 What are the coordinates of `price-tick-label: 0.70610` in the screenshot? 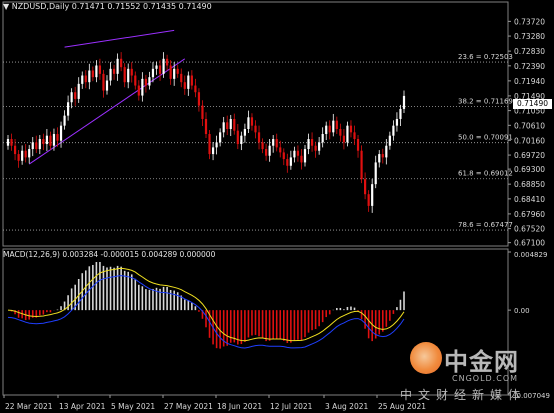 It's located at (529, 125).